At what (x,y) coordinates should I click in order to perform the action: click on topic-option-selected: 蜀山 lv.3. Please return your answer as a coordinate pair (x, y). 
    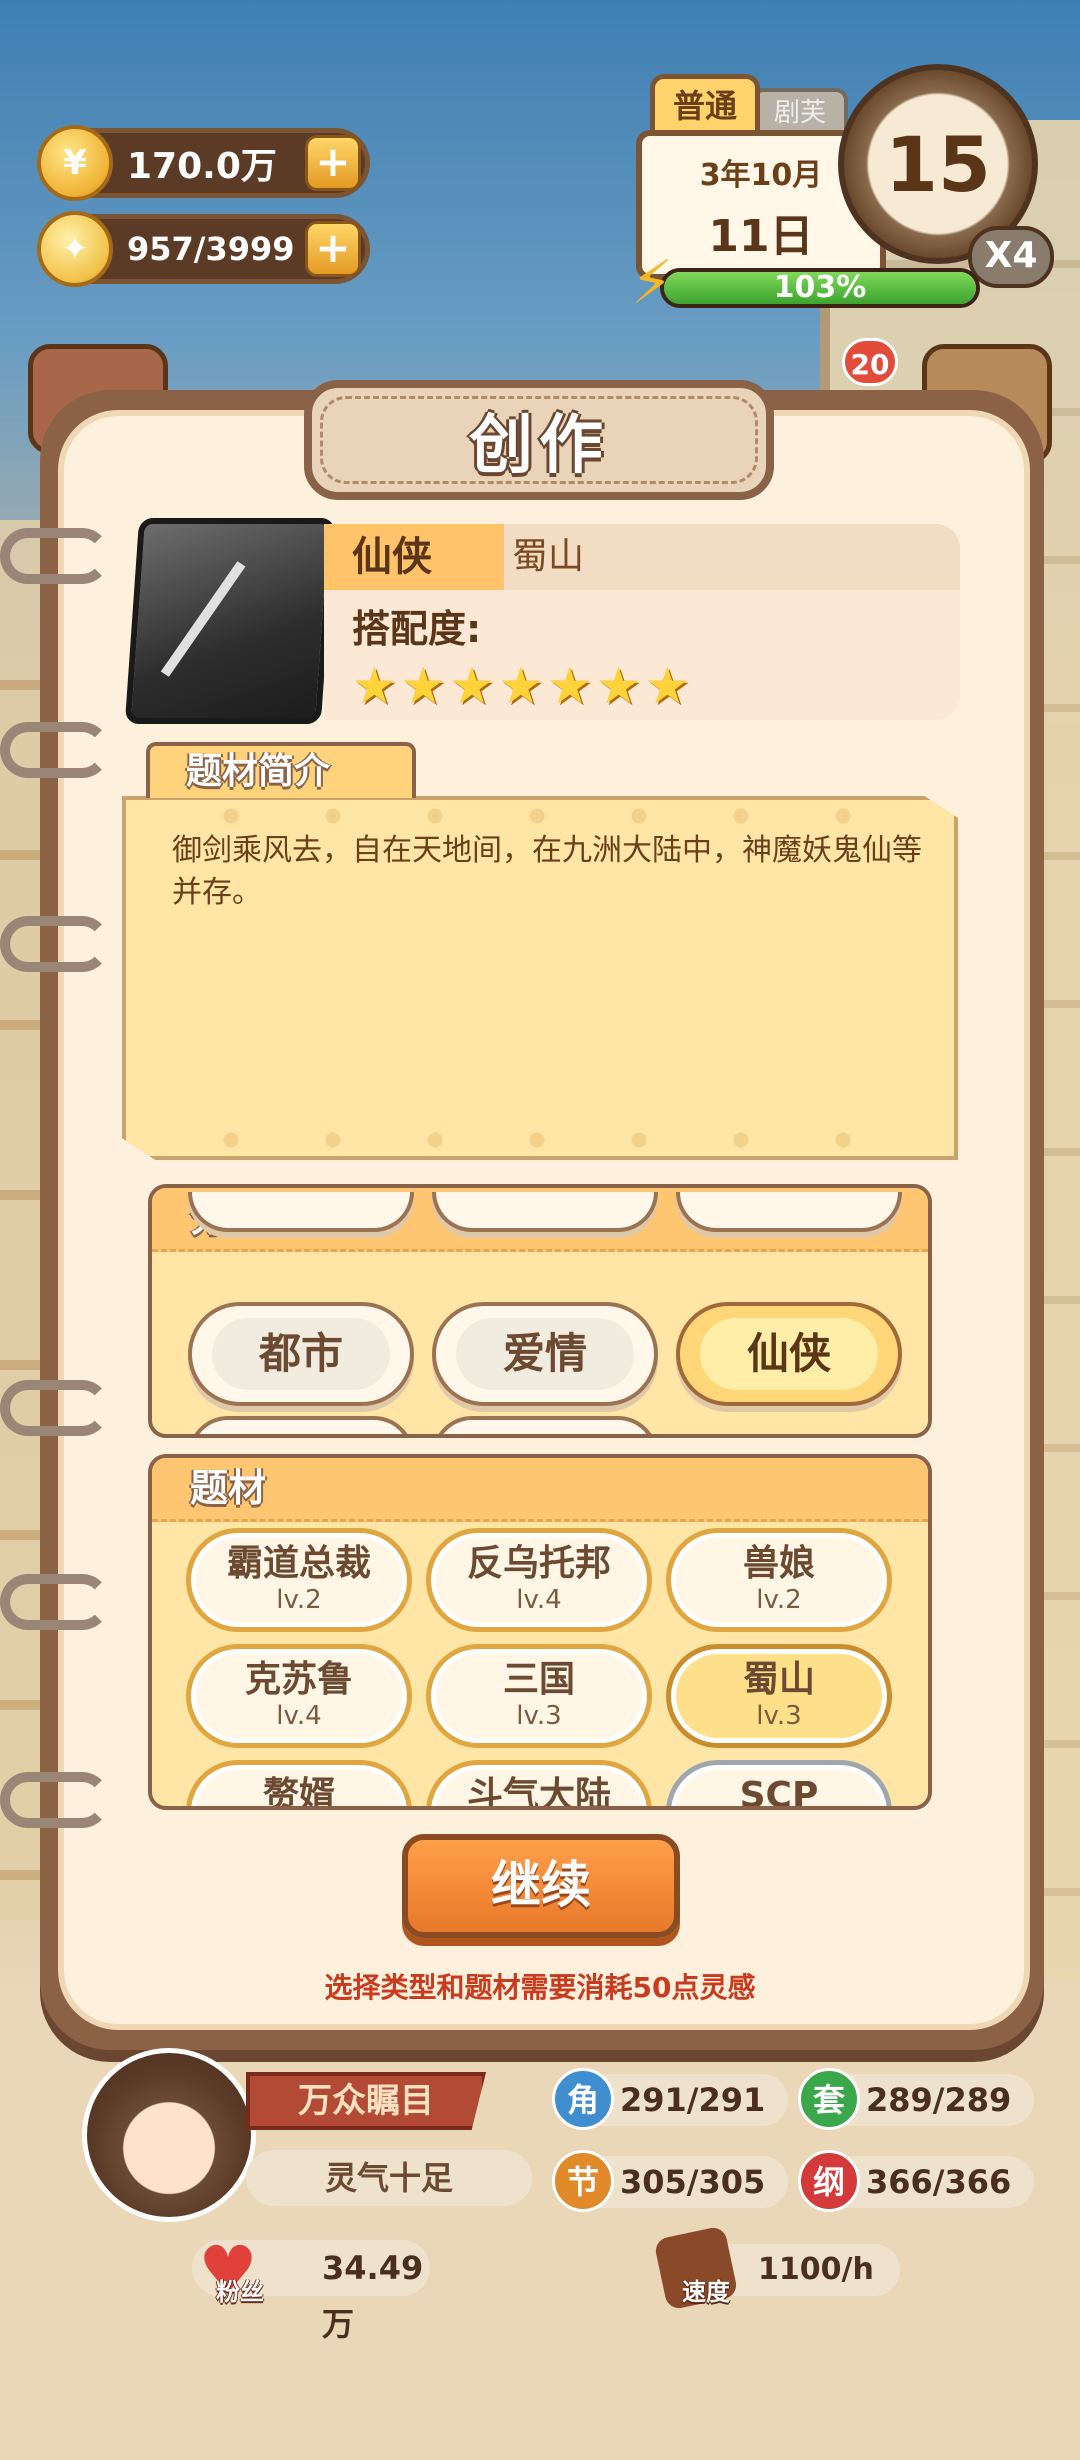
    Looking at the image, I should click on (779, 1696).